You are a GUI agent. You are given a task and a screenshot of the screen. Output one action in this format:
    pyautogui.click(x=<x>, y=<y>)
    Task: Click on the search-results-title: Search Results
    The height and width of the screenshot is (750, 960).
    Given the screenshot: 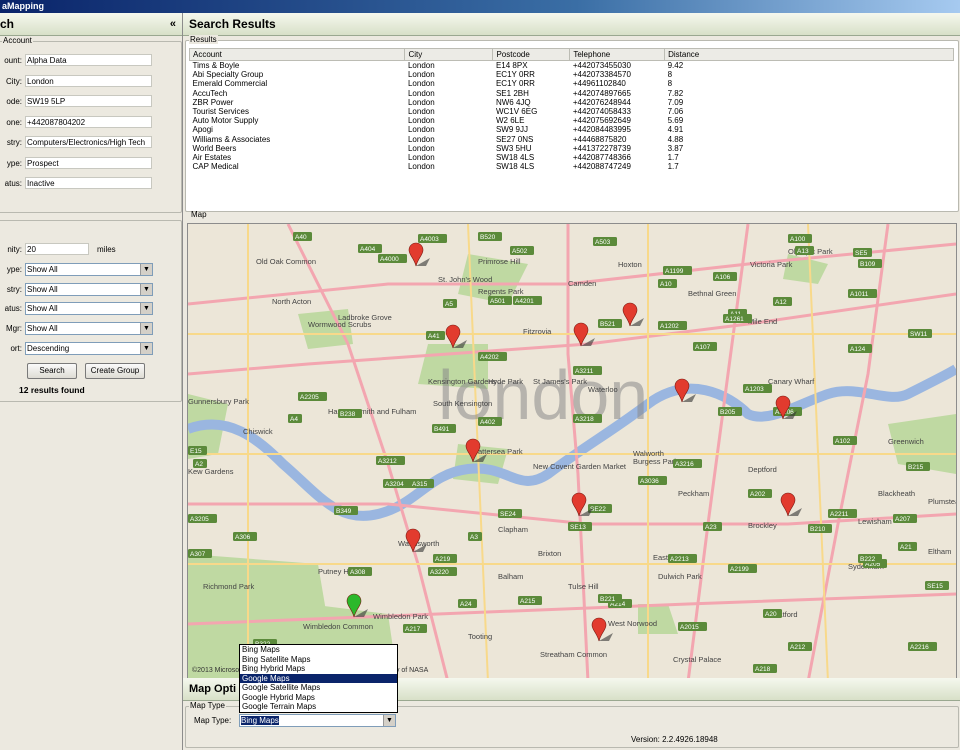 What is the action you would take?
    pyautogui.click(x=232, y=24)
    